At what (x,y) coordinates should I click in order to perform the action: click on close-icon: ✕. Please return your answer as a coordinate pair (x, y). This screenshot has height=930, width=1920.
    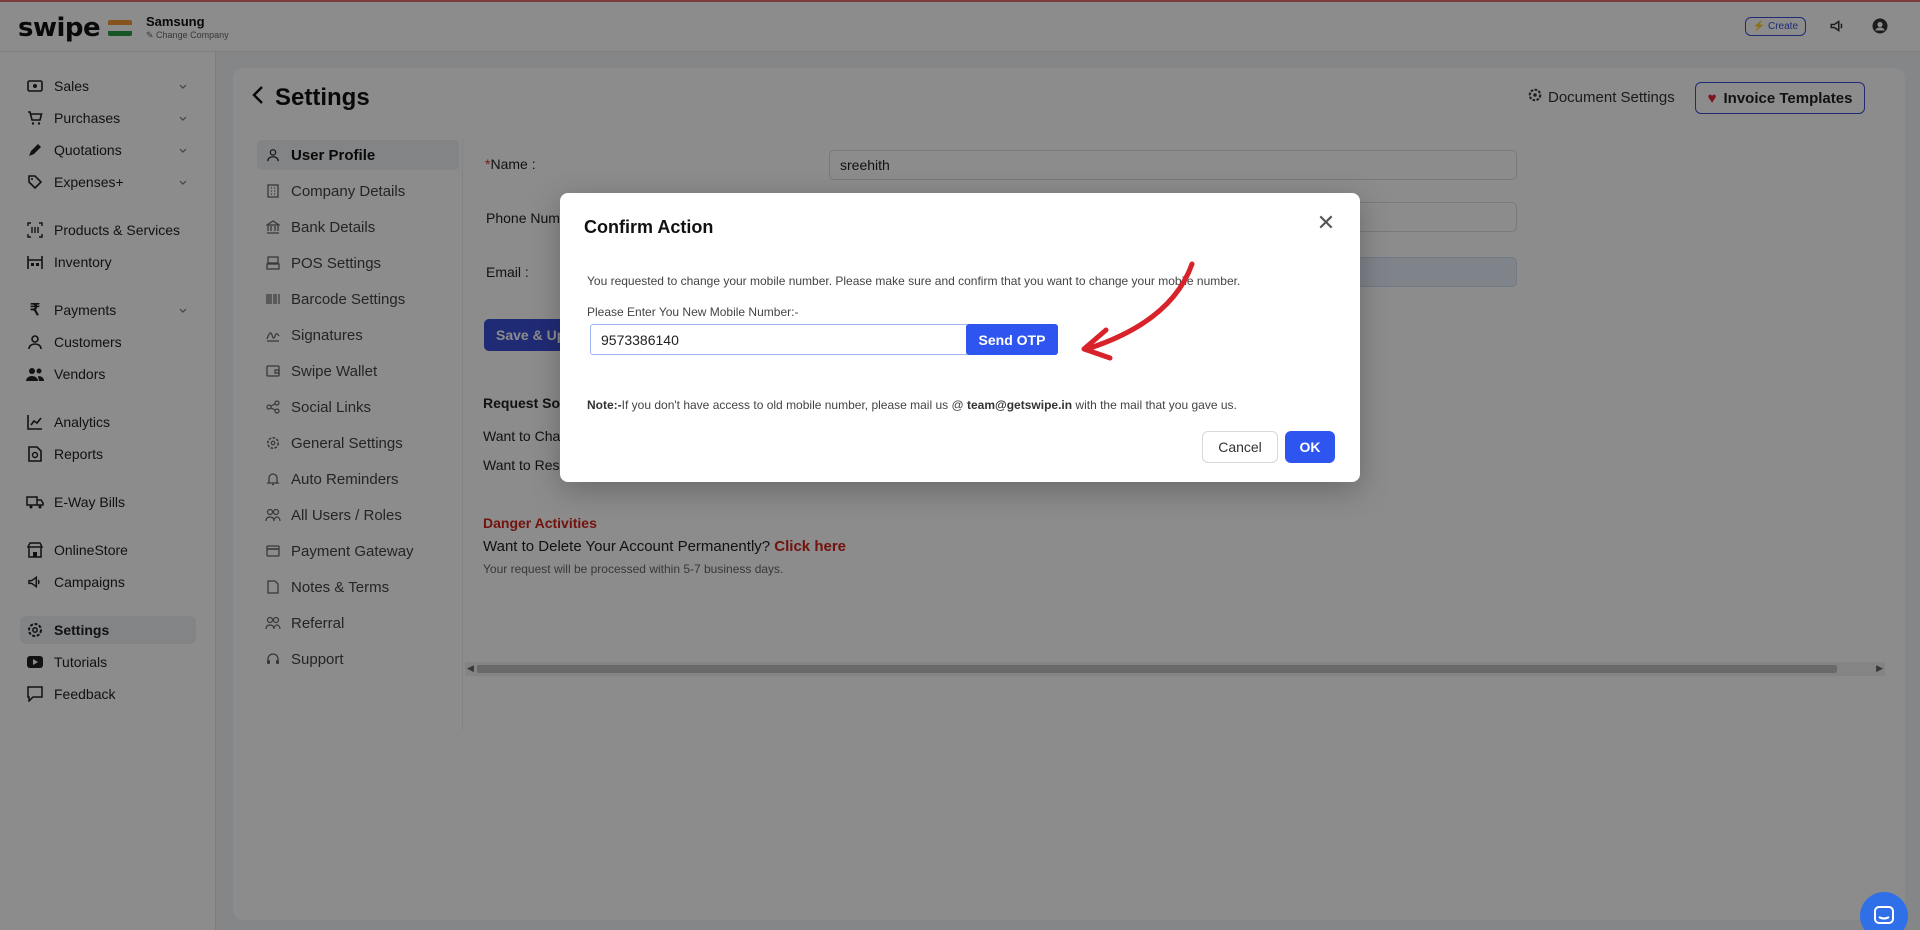
    Looking at the image, I should click on (1326, 222).